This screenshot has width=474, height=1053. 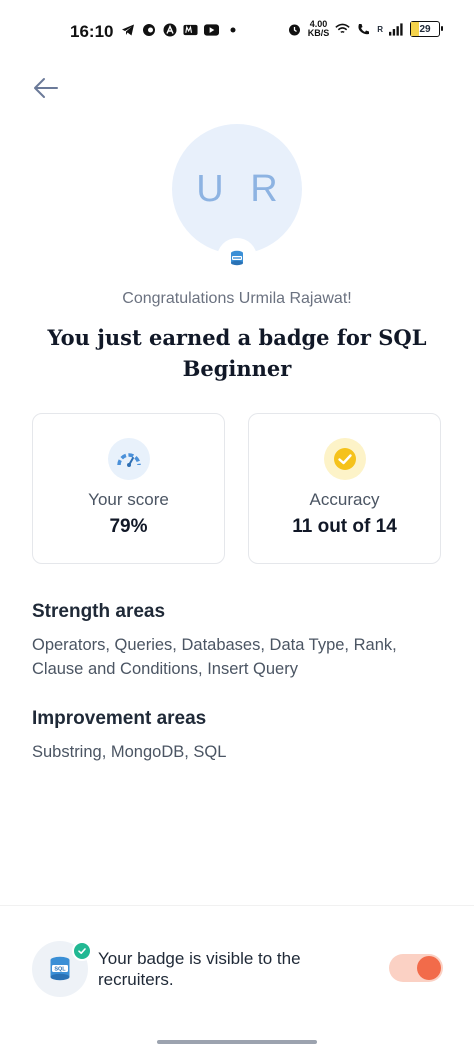 I want to click on signal-label: R, so click(x=380, y=29).